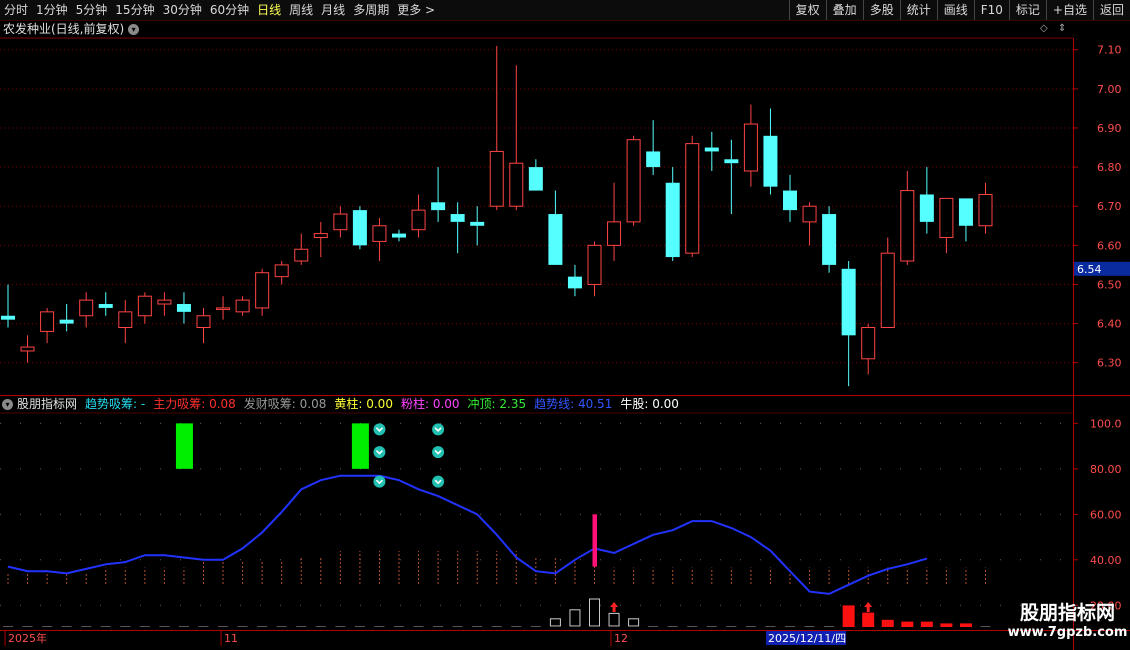 This screenshot has height=650, width=1130. Describe the element at coordinates (438, 452) in the screenshot. I see `chevron-down-marker` at that location.